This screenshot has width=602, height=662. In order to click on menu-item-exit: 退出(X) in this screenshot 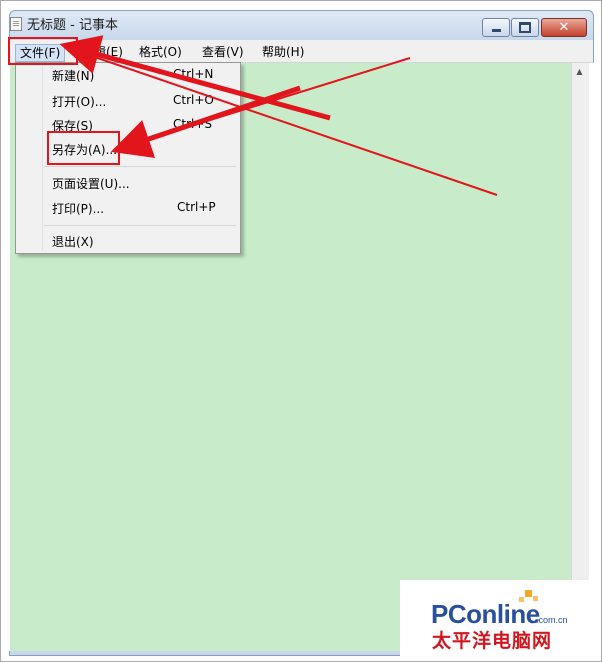, I will do `click(73, 241)`.